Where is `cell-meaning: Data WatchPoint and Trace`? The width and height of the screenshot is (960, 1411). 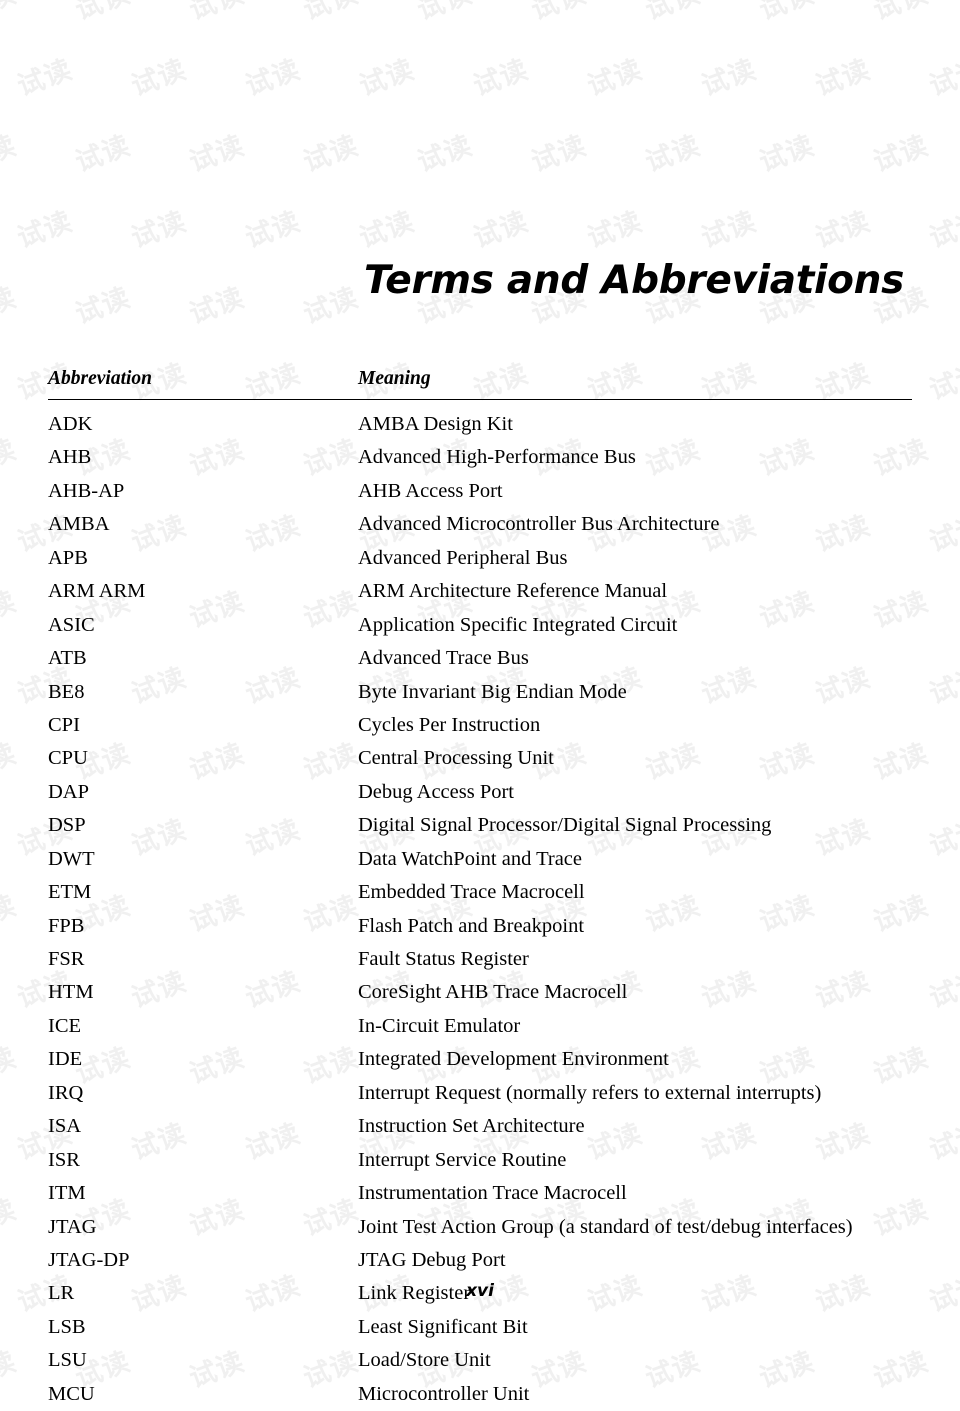 cell-meaning: Data WatchPoint and Trace is located at coordinates (635, 859).